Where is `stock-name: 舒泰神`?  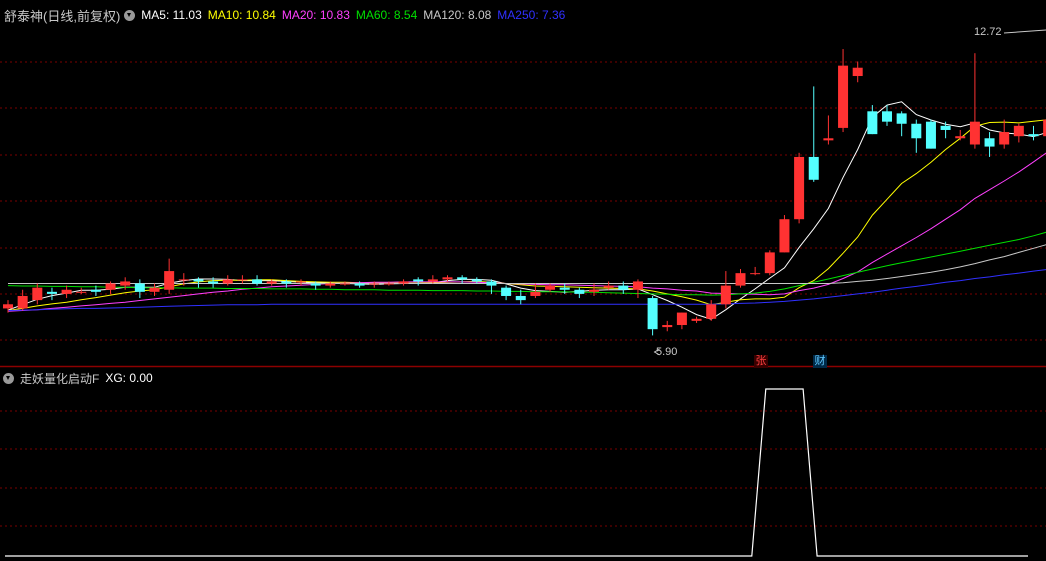 stock-name: 舒泰神 is located at coordinates (24, 16).